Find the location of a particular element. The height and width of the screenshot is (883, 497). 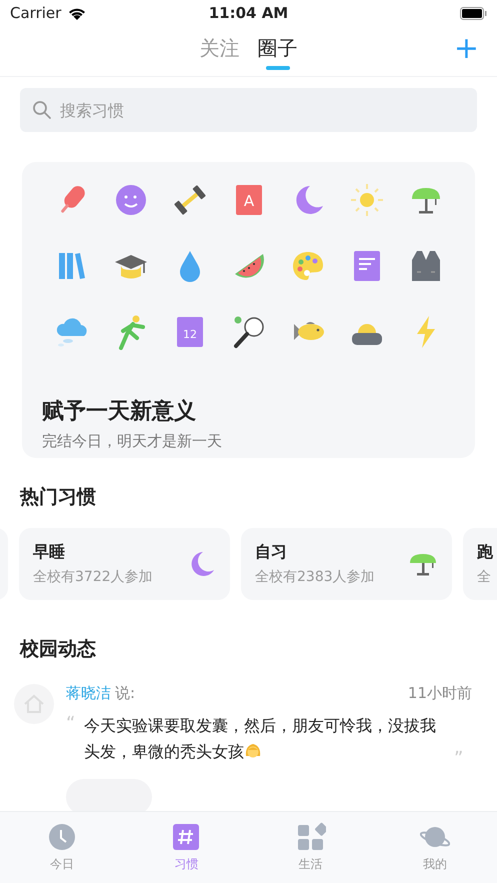

participant-count: 全 is located at coordinates (484, 577).